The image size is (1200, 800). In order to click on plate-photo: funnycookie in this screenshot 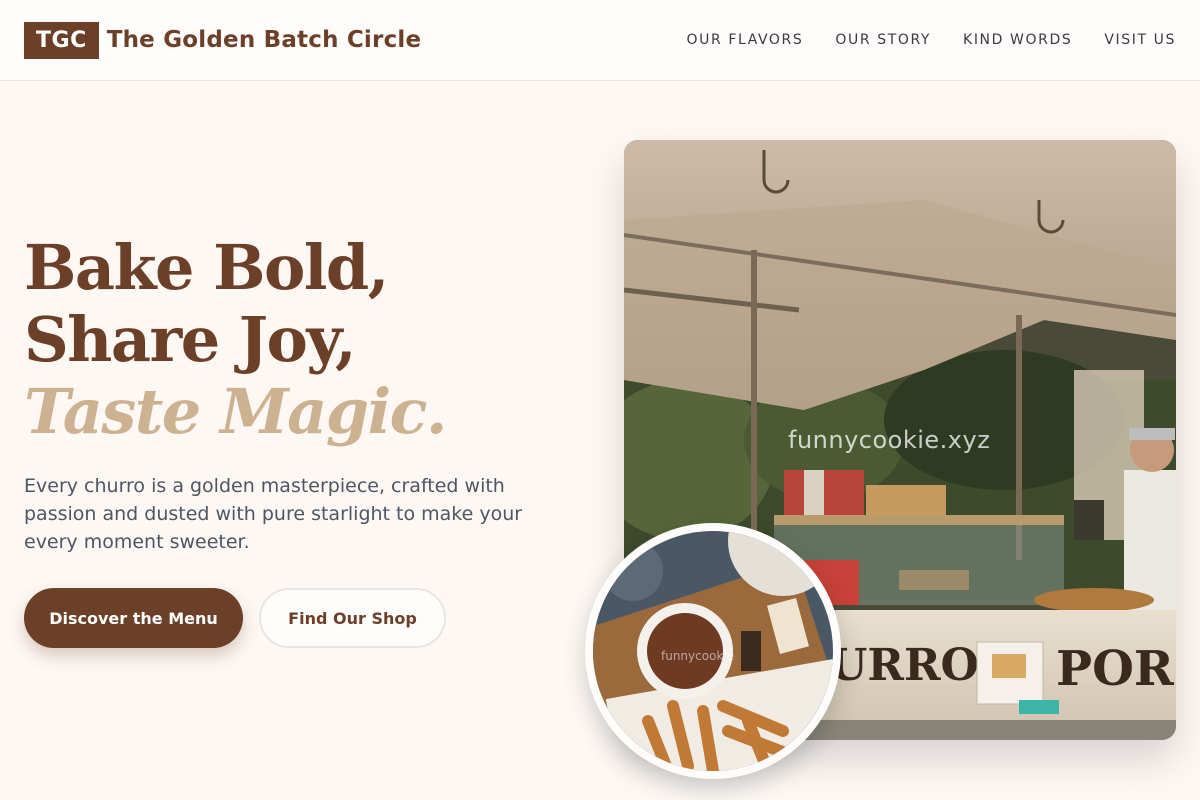, I will do `click(713, 651)`.